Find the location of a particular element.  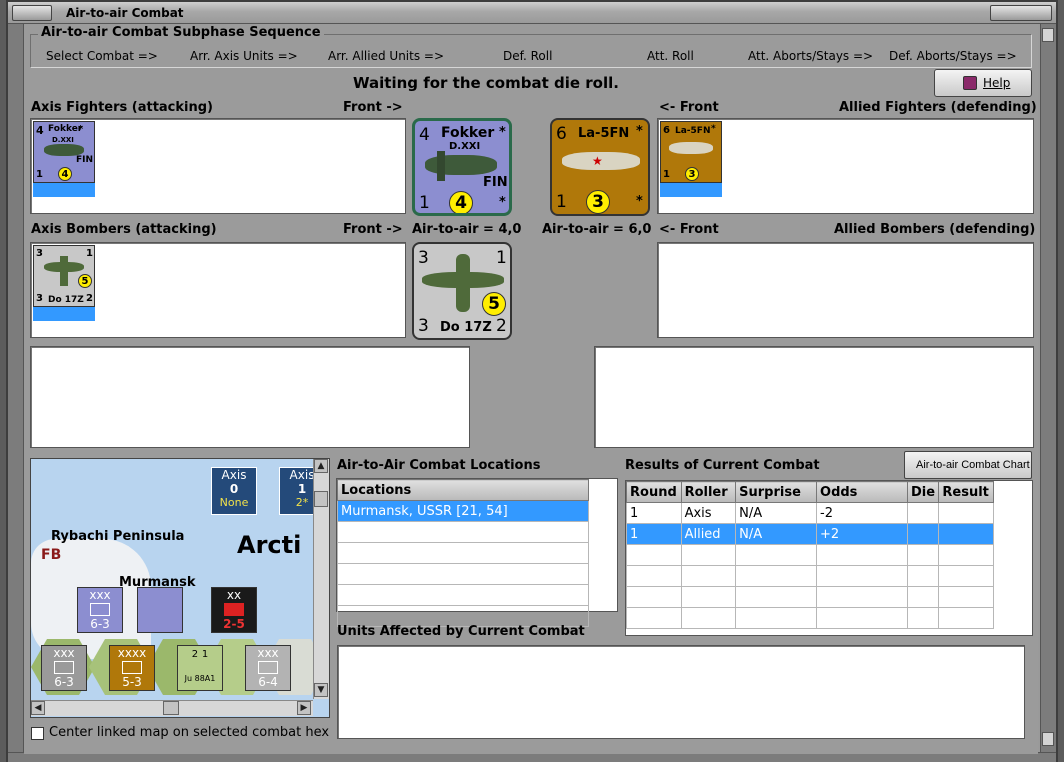

results-row: 1 Allied N/A +2 is located at coordinates (810, 534).